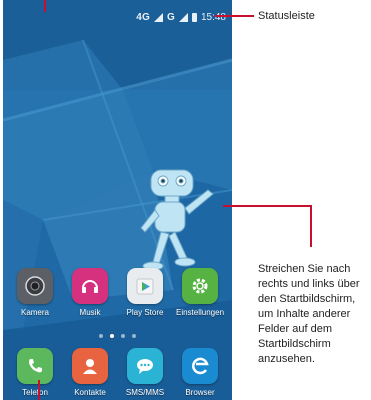 This screenshot has width=371, height=400. Describe the element at coordinates (112, 336) in the screenshot. I see `page-dot-active` at that location.